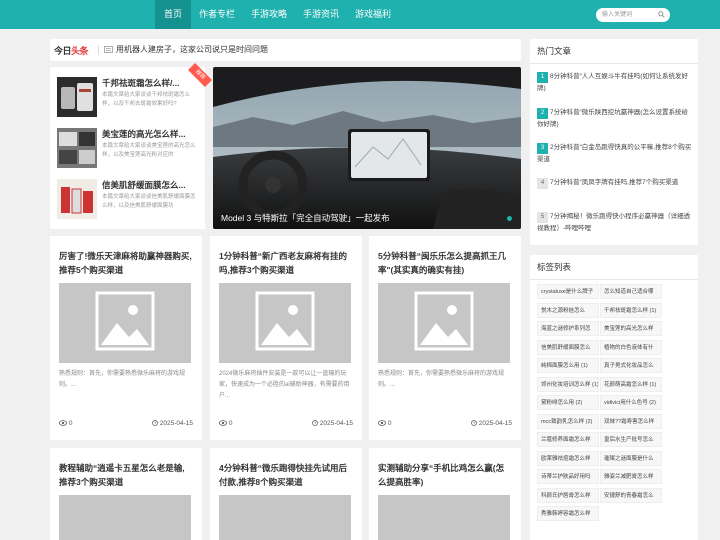 The height and width of the screenshot is (540, 720). What do you see at coordinates (286, 494) in the screenshot?
I see `post-card: 4分钟科普“微乐跑得快挂先试用后付款,推荐8个购买渠道` at bounding box center [286, 494].